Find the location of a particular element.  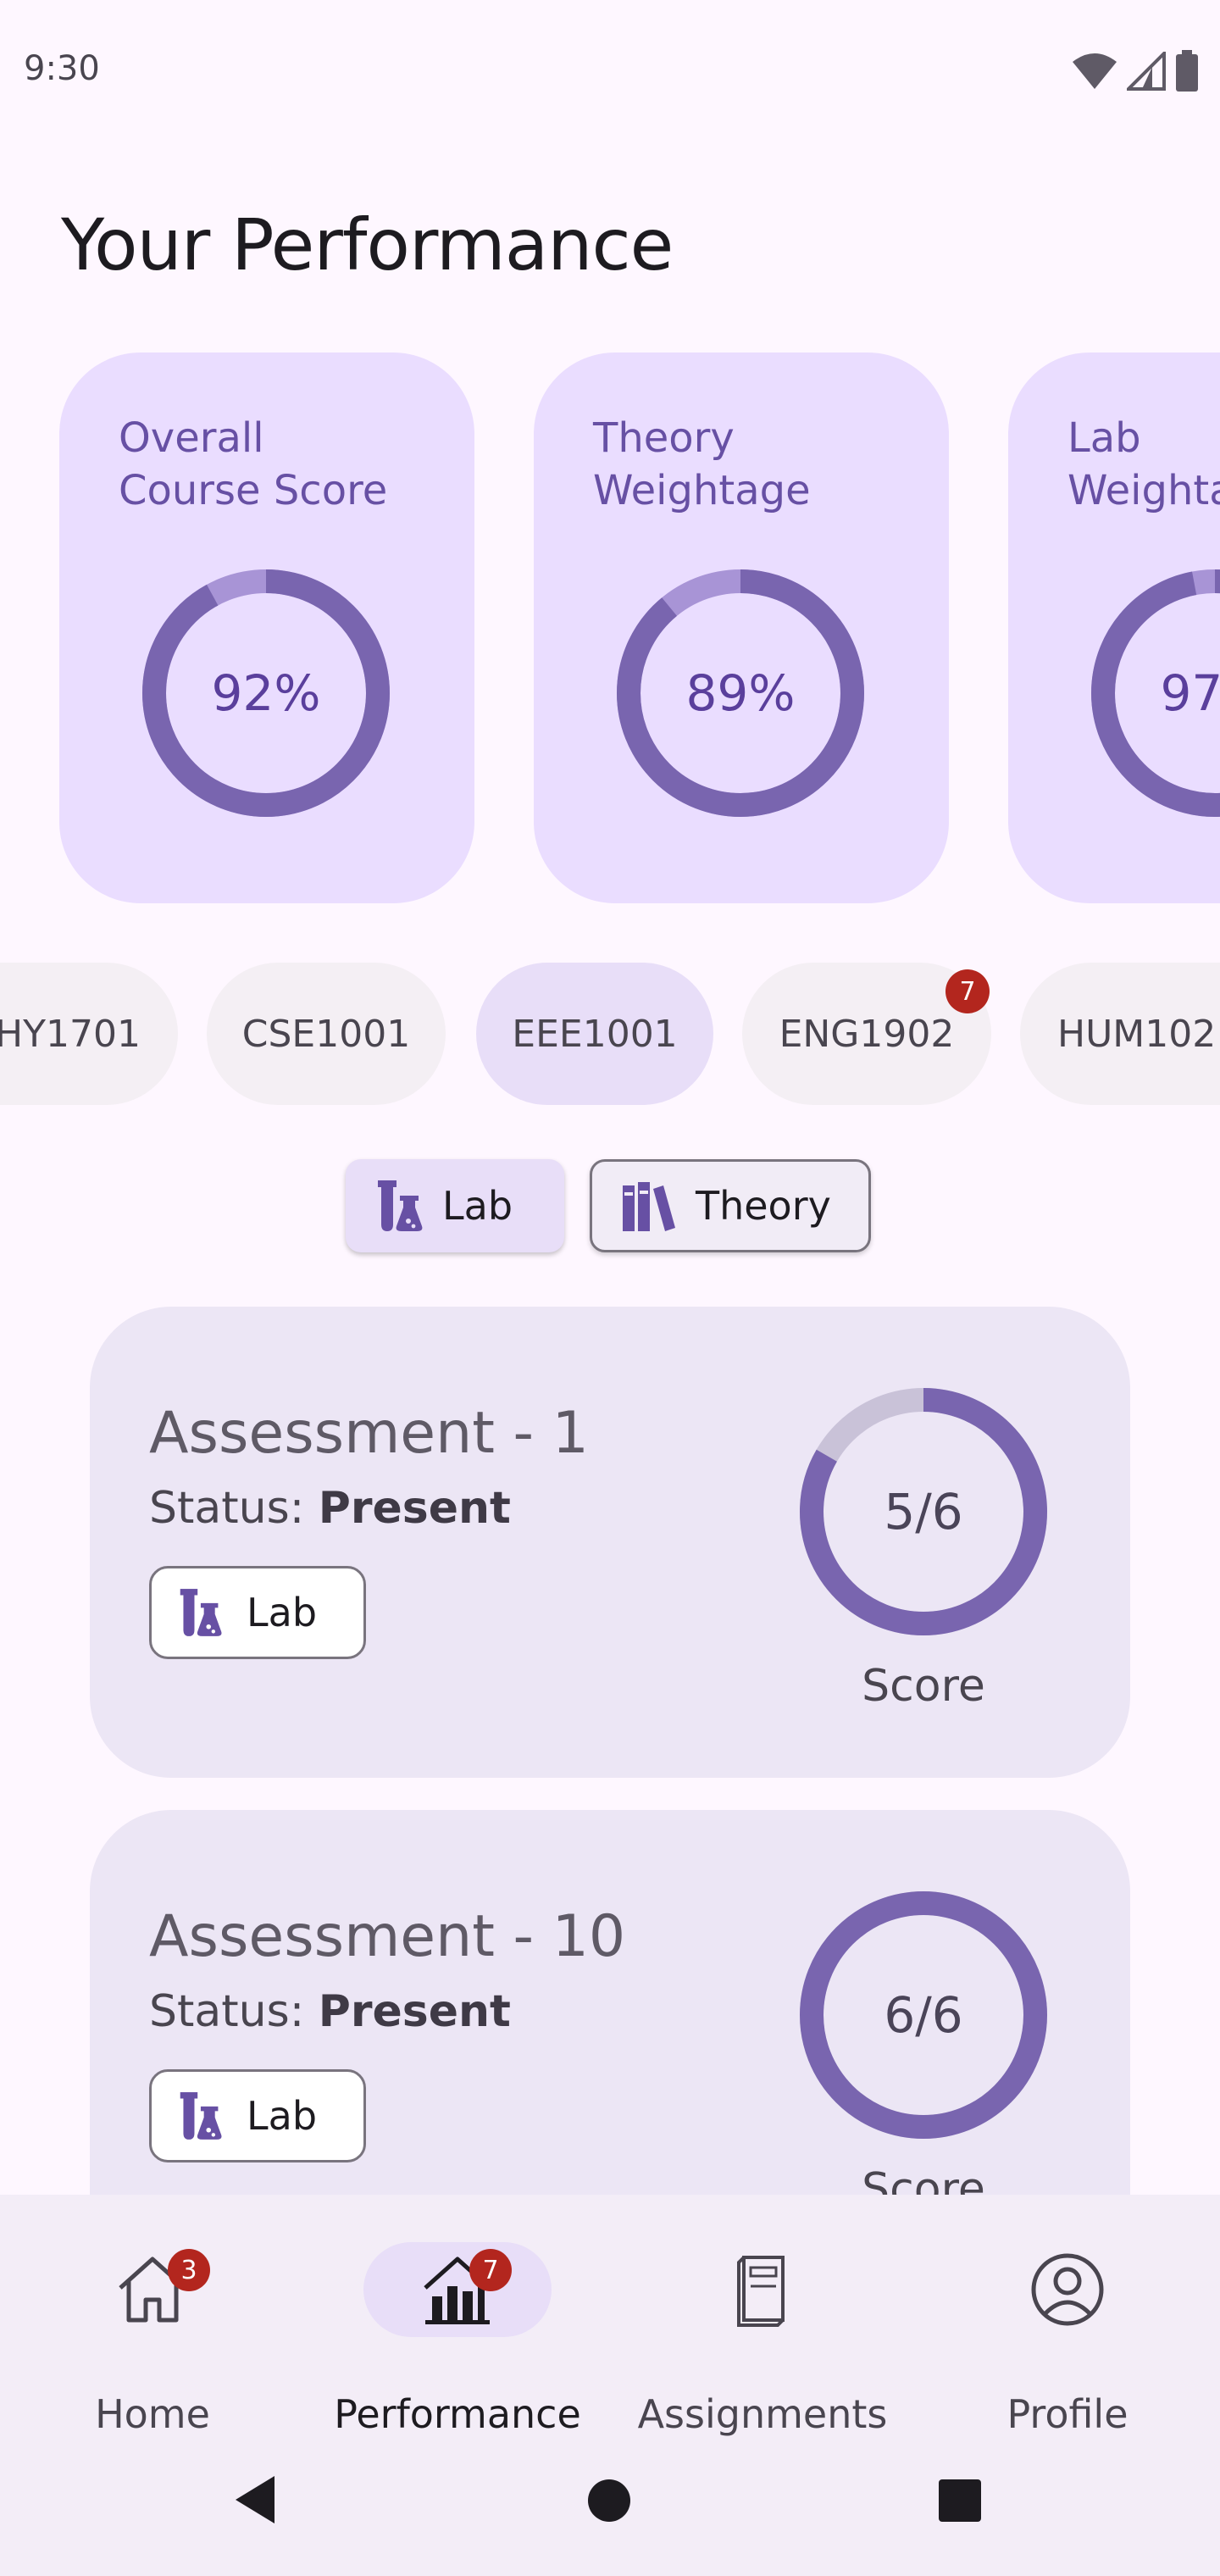

nav-item-performance: 7 Performance is located at coordinates (457, 2339).